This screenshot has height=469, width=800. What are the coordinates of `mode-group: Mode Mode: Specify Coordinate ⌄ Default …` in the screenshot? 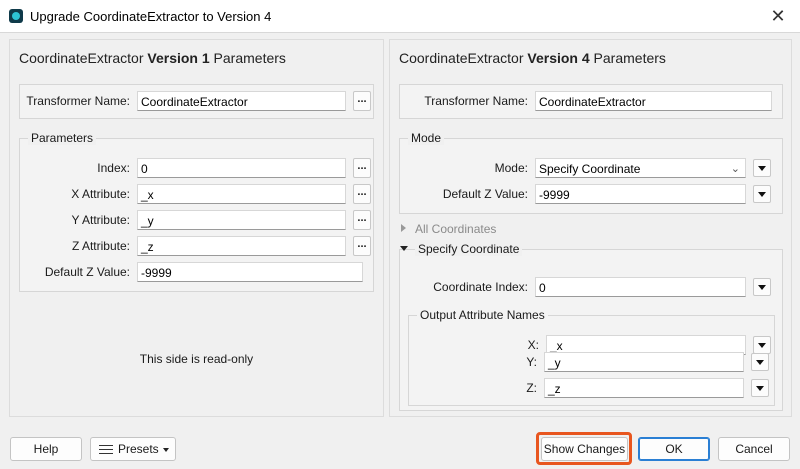 It's located at (591, 172).